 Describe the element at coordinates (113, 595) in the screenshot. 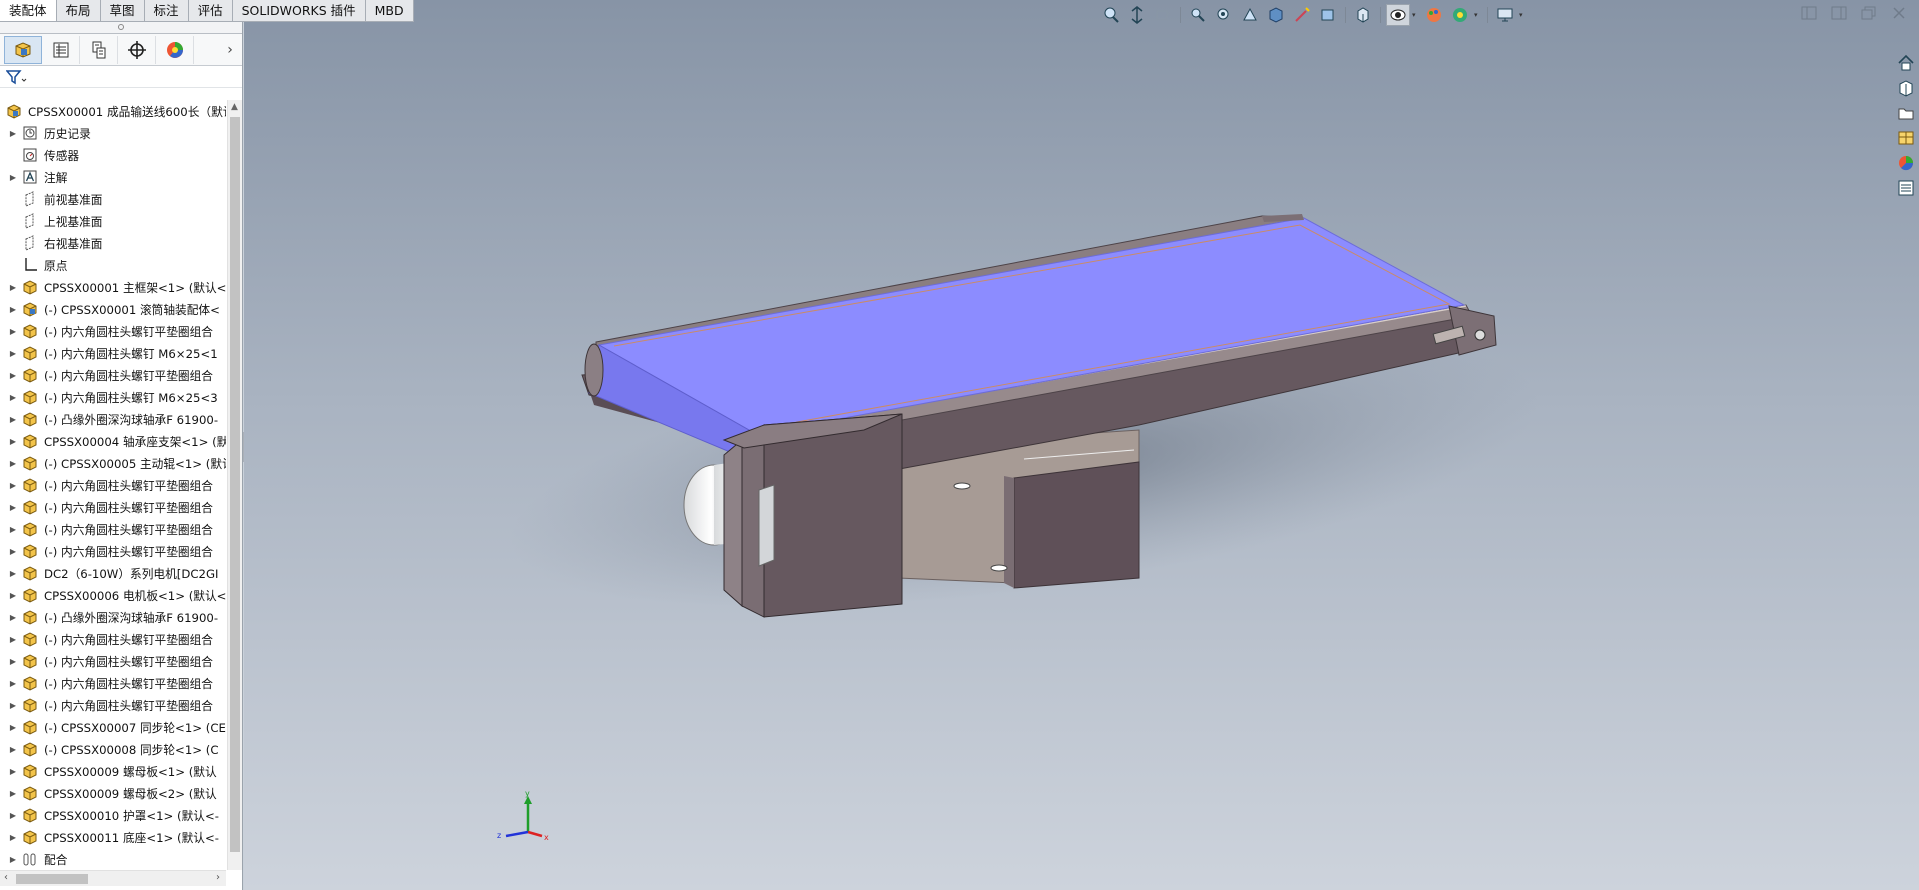

I see `tree-item: ▶ CPSSX00006 电机板<1> (默认<` at that location.